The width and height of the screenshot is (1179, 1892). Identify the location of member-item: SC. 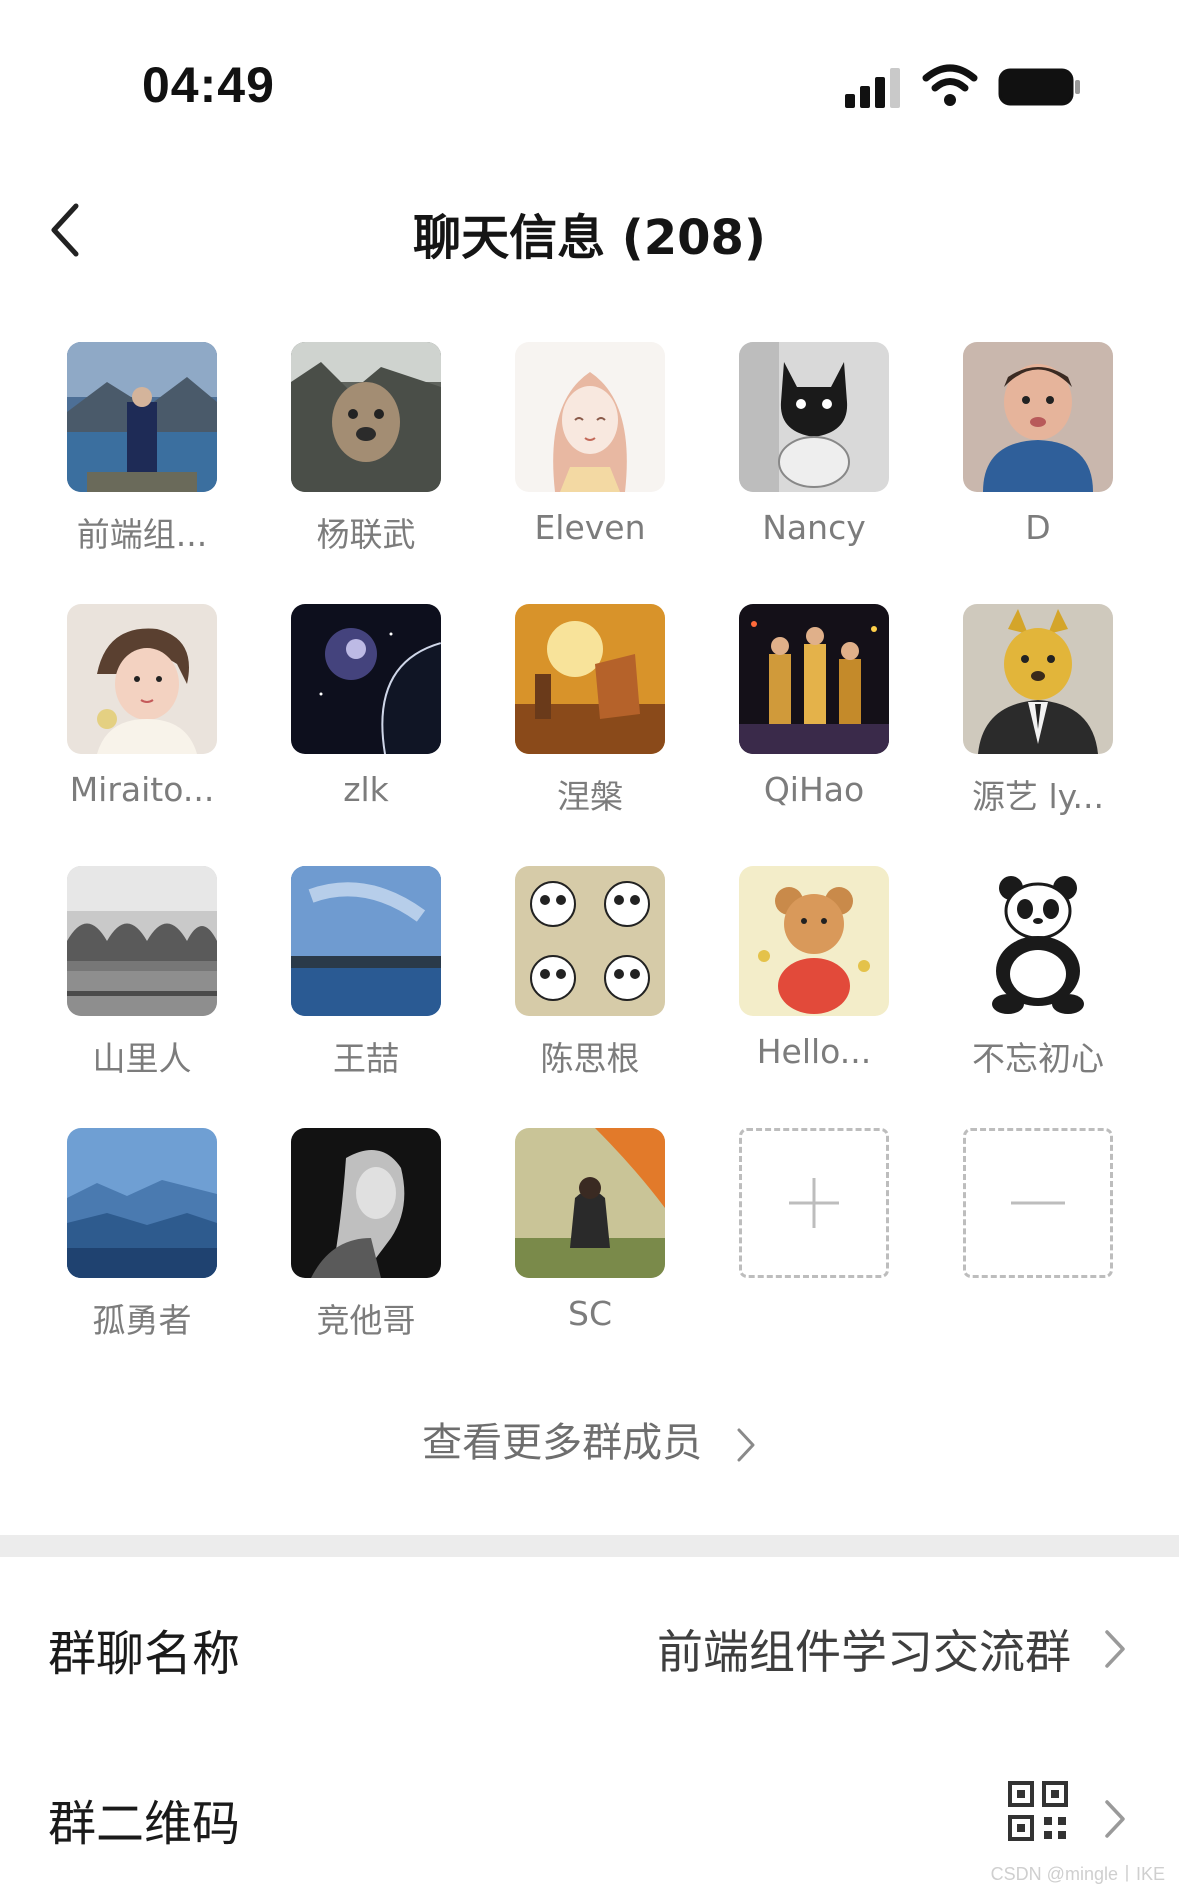
(590, 1243).